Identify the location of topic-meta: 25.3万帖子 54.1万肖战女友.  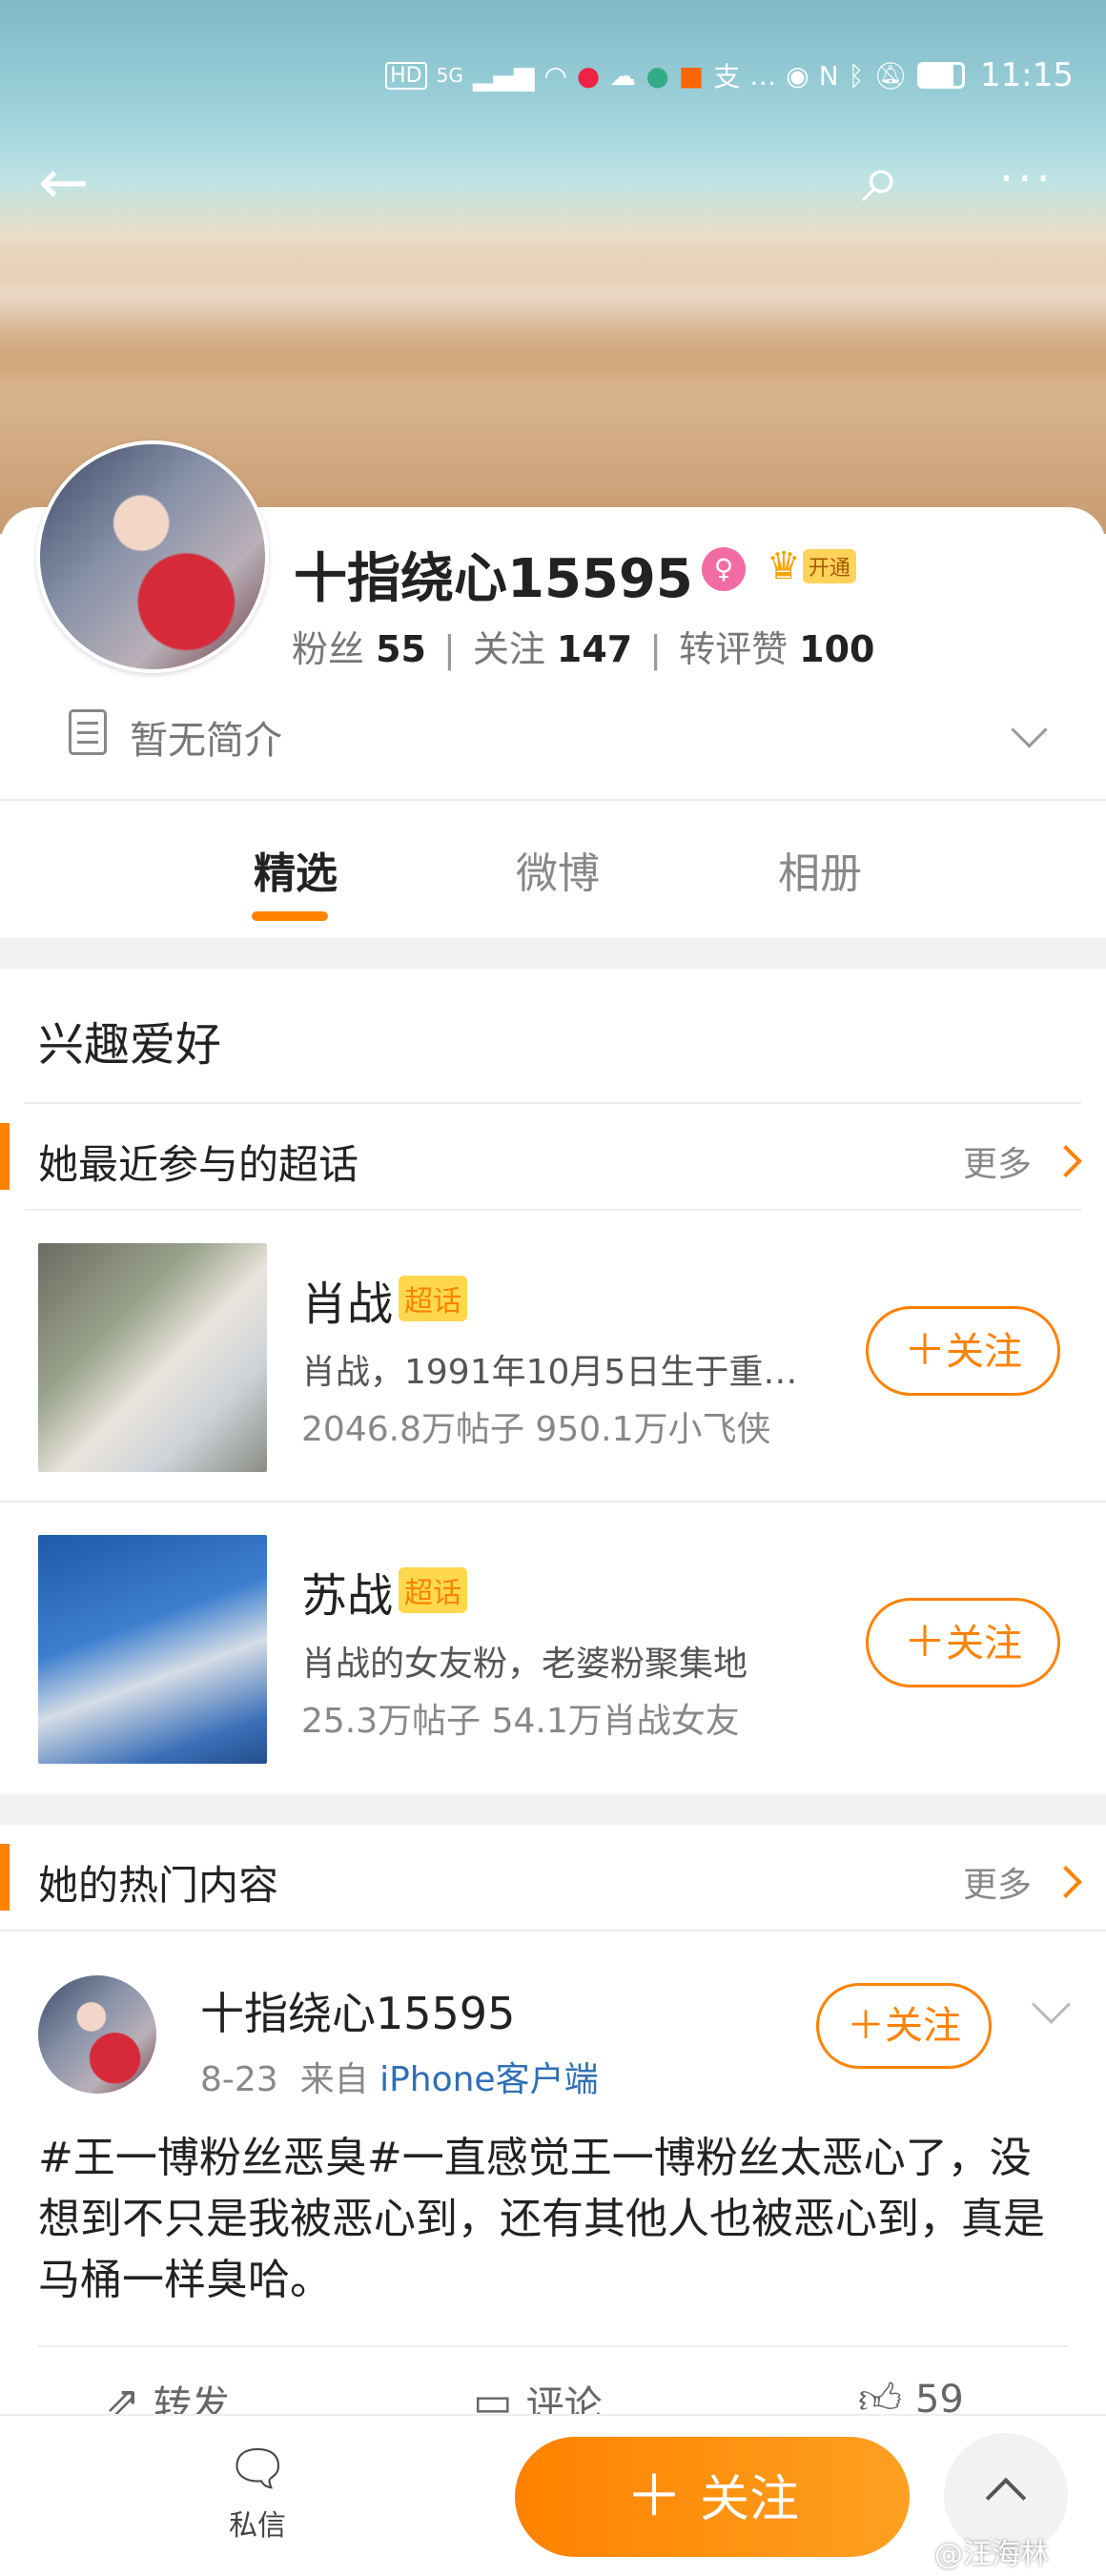
(520, 1721).